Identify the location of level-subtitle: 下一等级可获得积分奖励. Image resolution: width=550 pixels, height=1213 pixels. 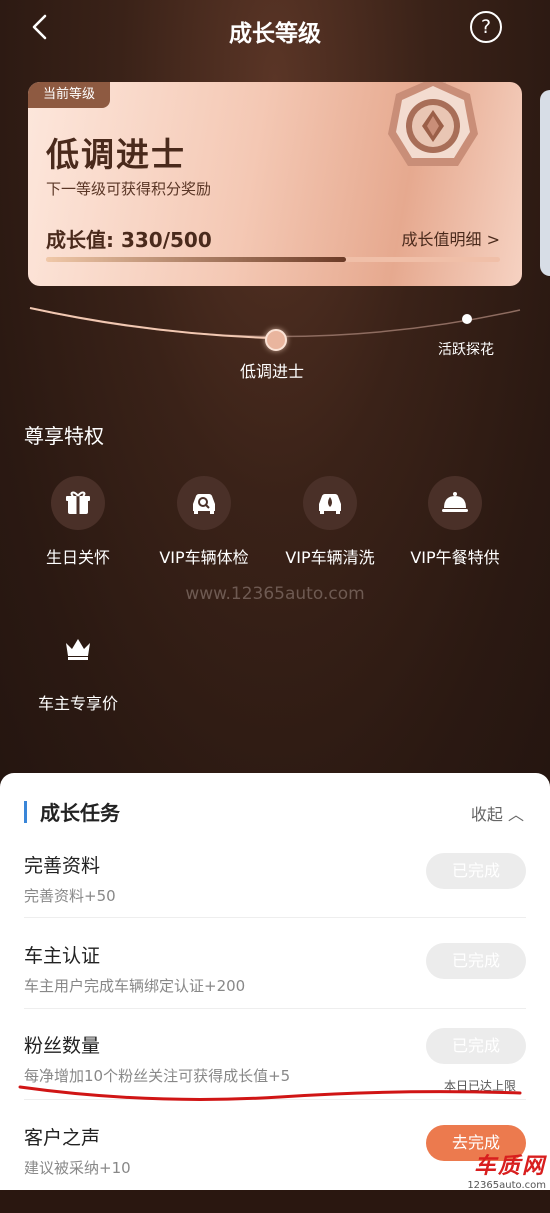
(129, 189).